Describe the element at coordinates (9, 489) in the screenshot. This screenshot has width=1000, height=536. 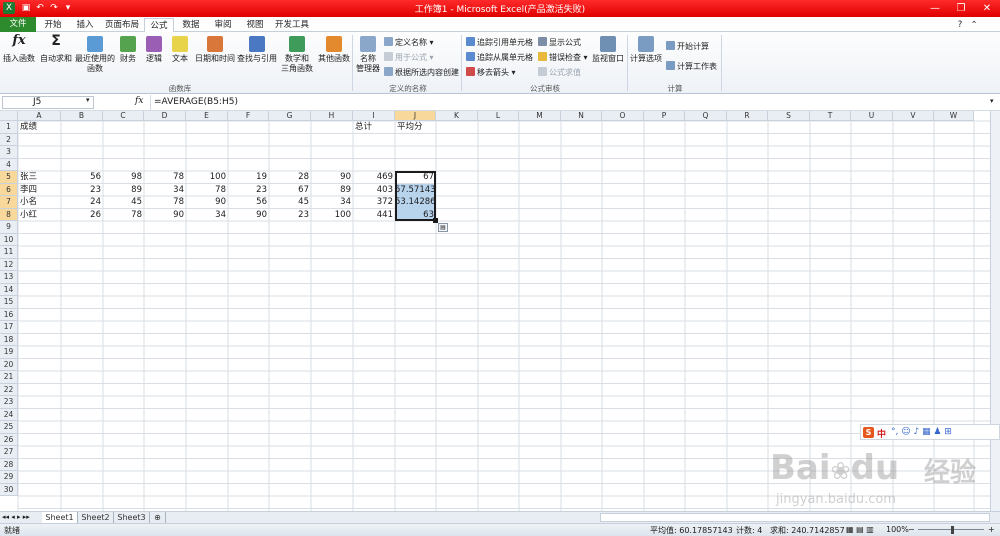
I see `row-header: 30` at that location.